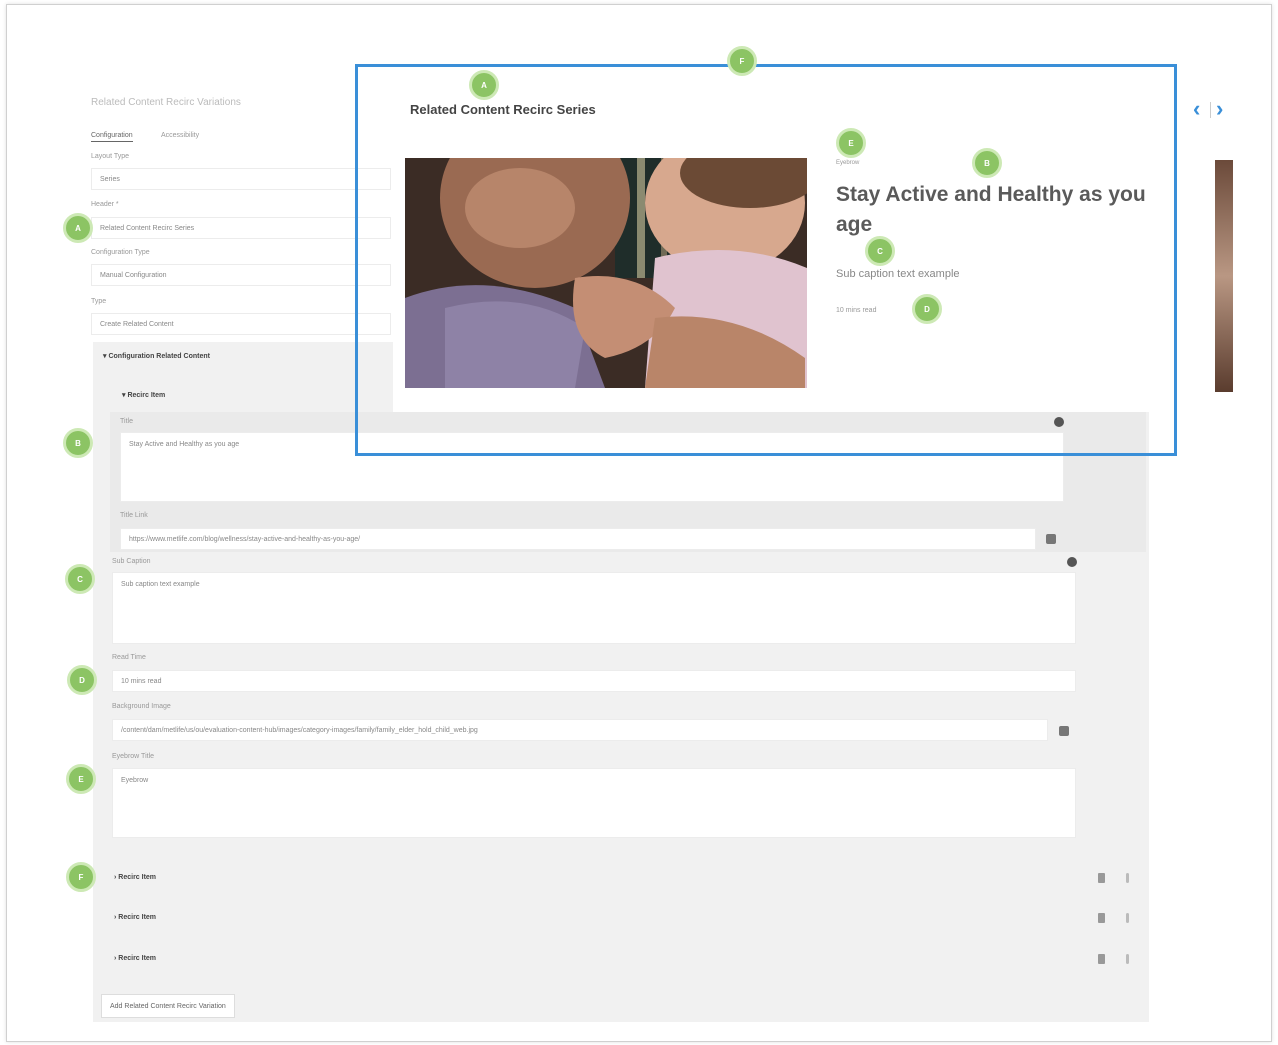 Image resolution: width=1278 pixels, height=1045 pixels. I want to click on tab-configuration: Configuration, so click(112, 137).